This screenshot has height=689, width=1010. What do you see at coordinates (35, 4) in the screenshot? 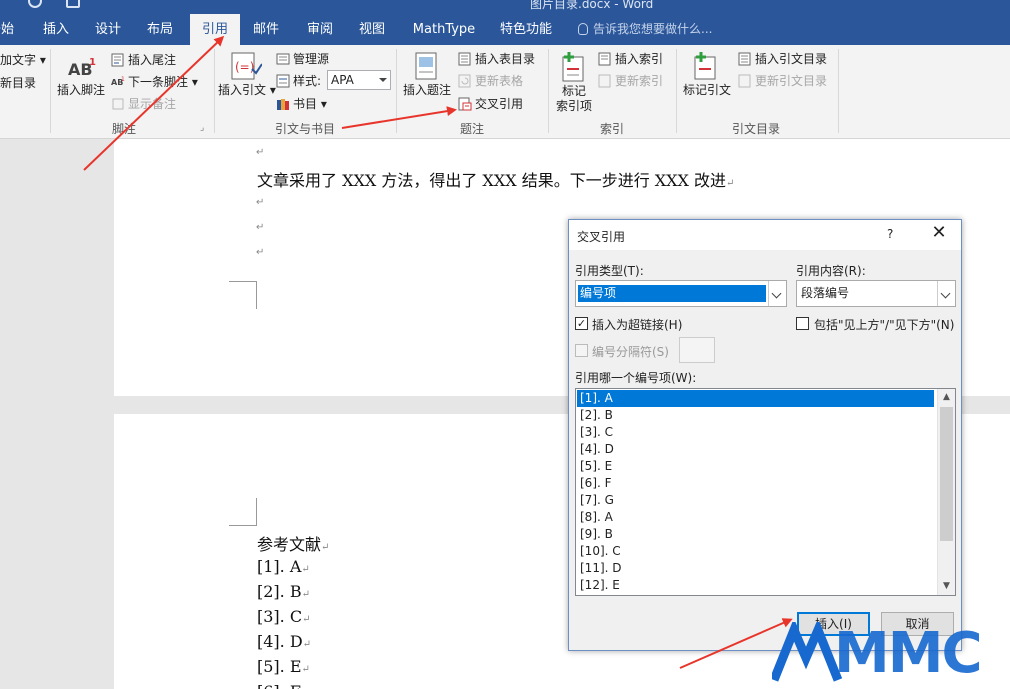
I see `redo-icon` at bounding box center [35, 4].